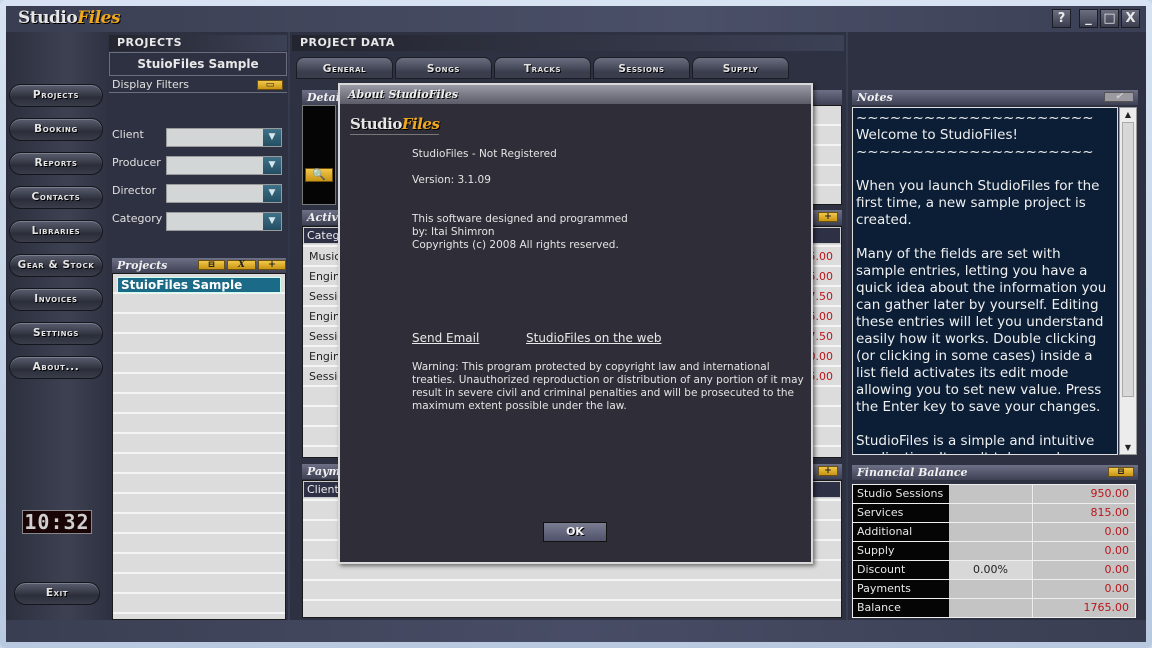  What do you see at coordinates (56, 333) in the screenshot?
I see `nav-settings-button: Settings` at bounding box center [56, 333].